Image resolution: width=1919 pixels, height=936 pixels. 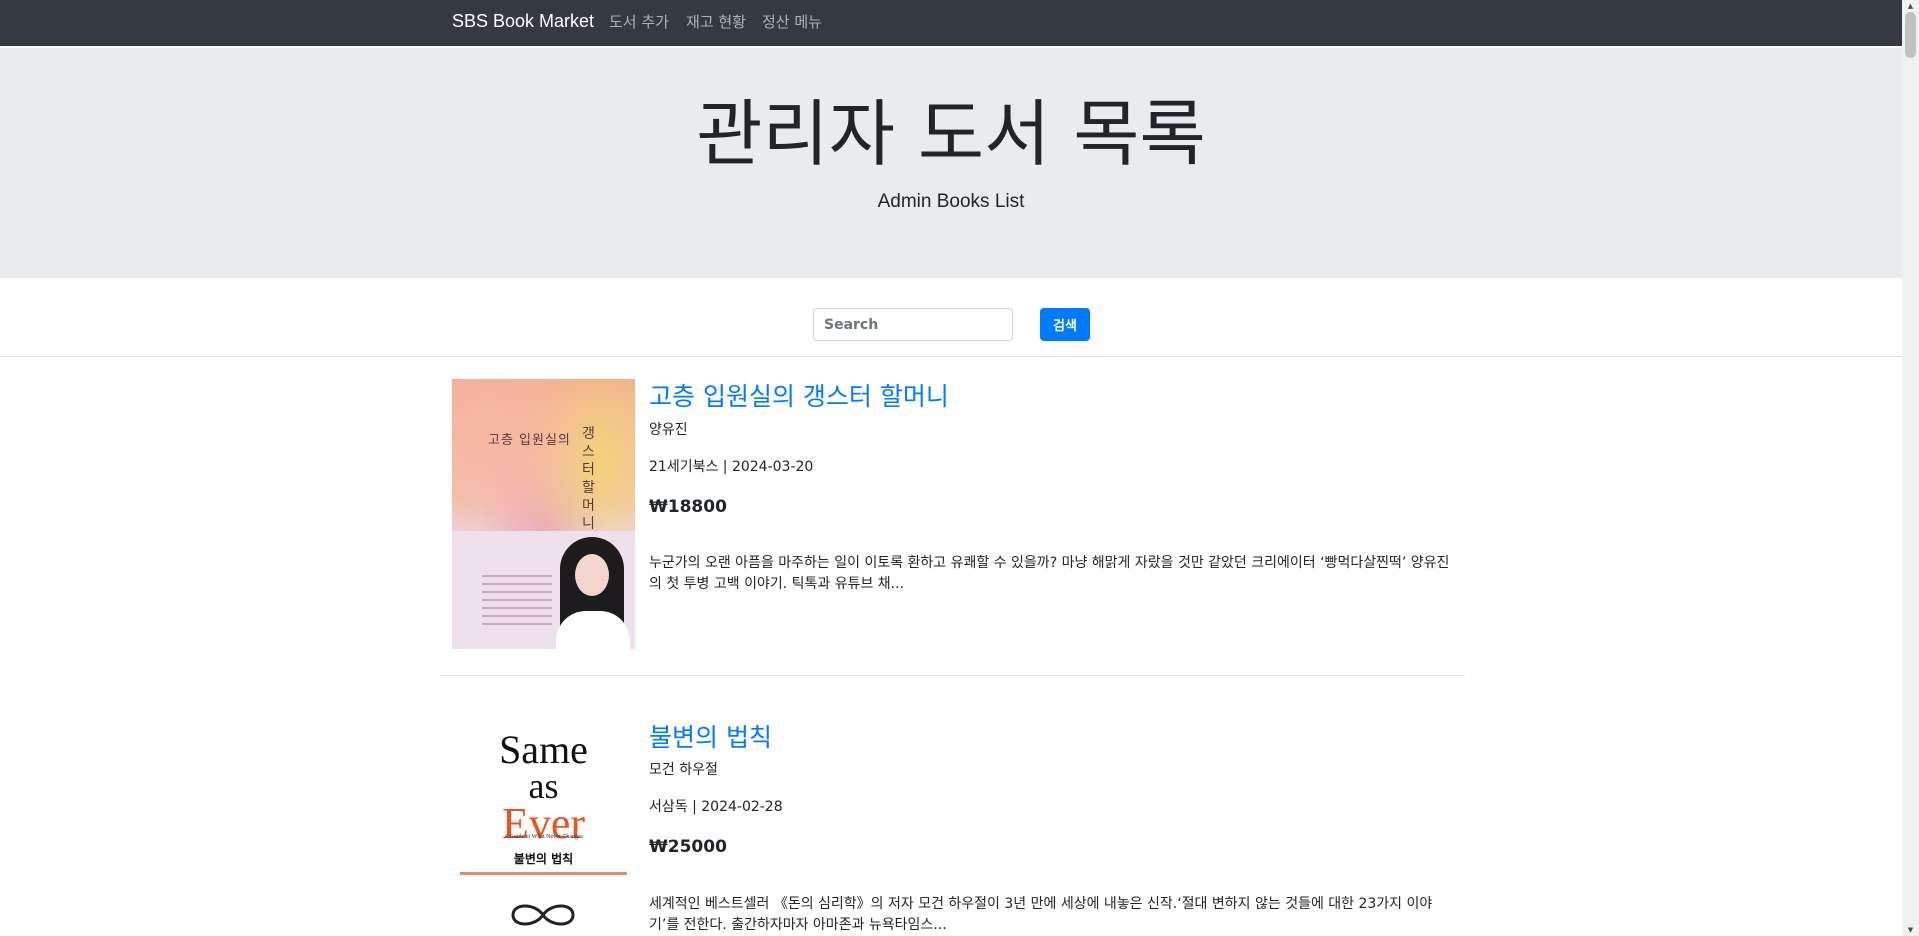 I want to click on book-author: 모건 하우절, so click(x=683, y=770).